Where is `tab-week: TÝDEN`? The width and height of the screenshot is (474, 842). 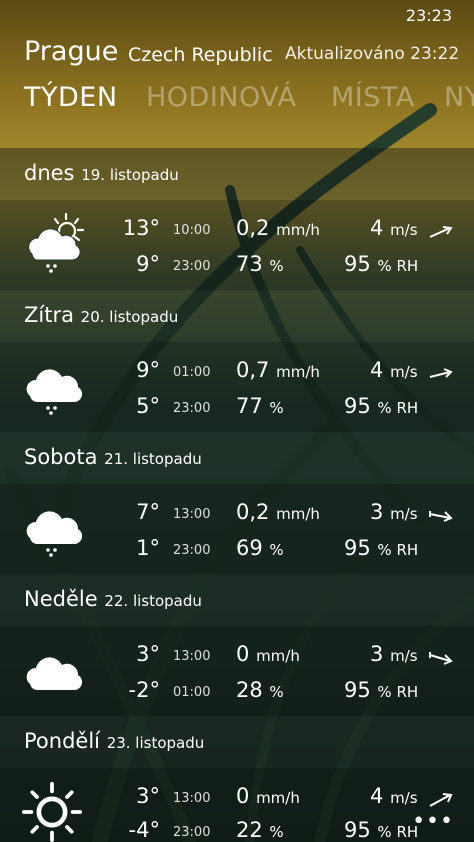 tab-week: TÝDEN is located at coordinates (71, 97).